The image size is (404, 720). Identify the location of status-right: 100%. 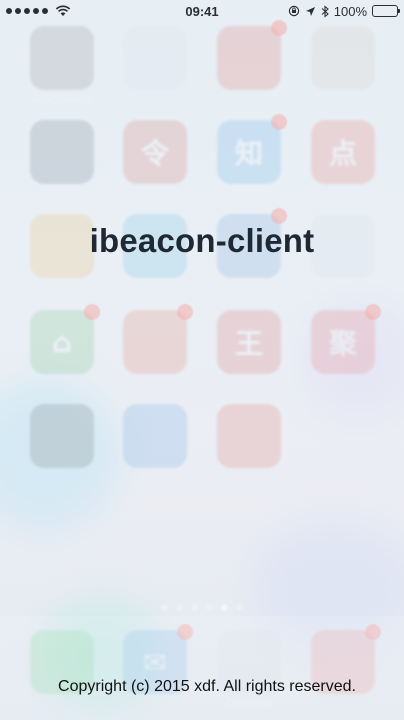
(344, 11).